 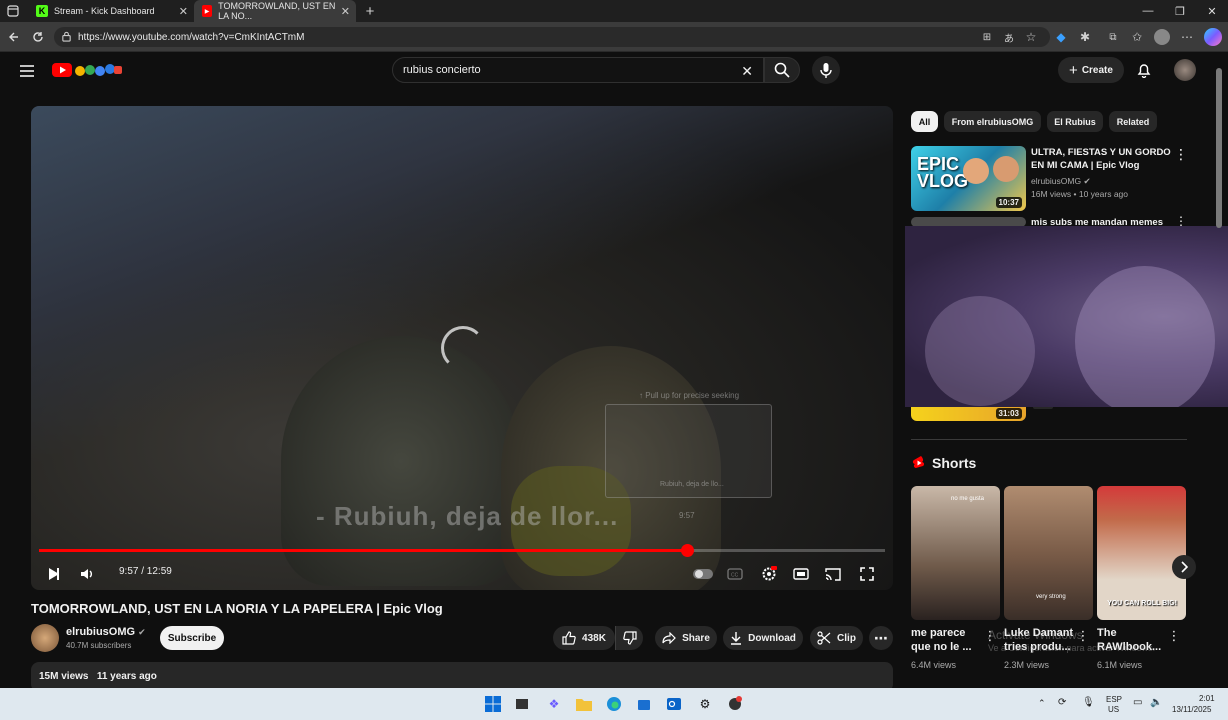 What do you see at coordinates (782, 70) in the screenshot?
I see `search-button` at bounding box center [782, 70].